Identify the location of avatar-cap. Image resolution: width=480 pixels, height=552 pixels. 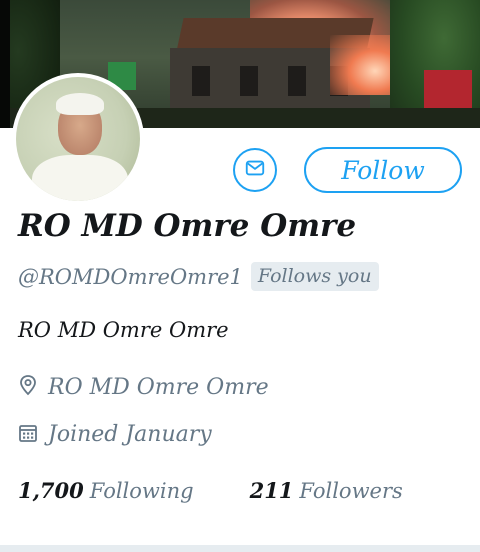
(80, 104).